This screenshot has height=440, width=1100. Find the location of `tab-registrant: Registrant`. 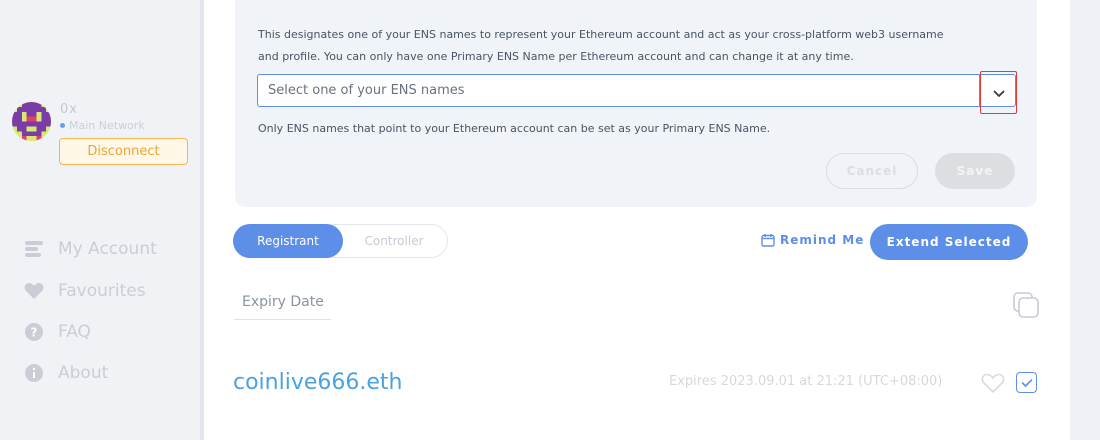

tab-registrant: Registrant is located at coordinates (288, 241).